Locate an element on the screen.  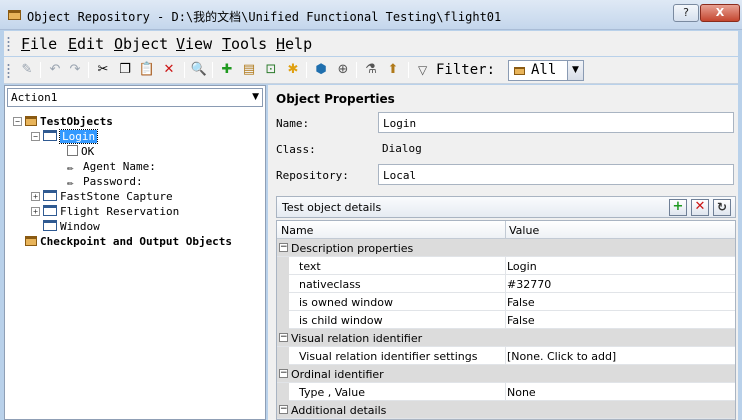
remove-property-button: ✕ is located at coordinates (700, 207).